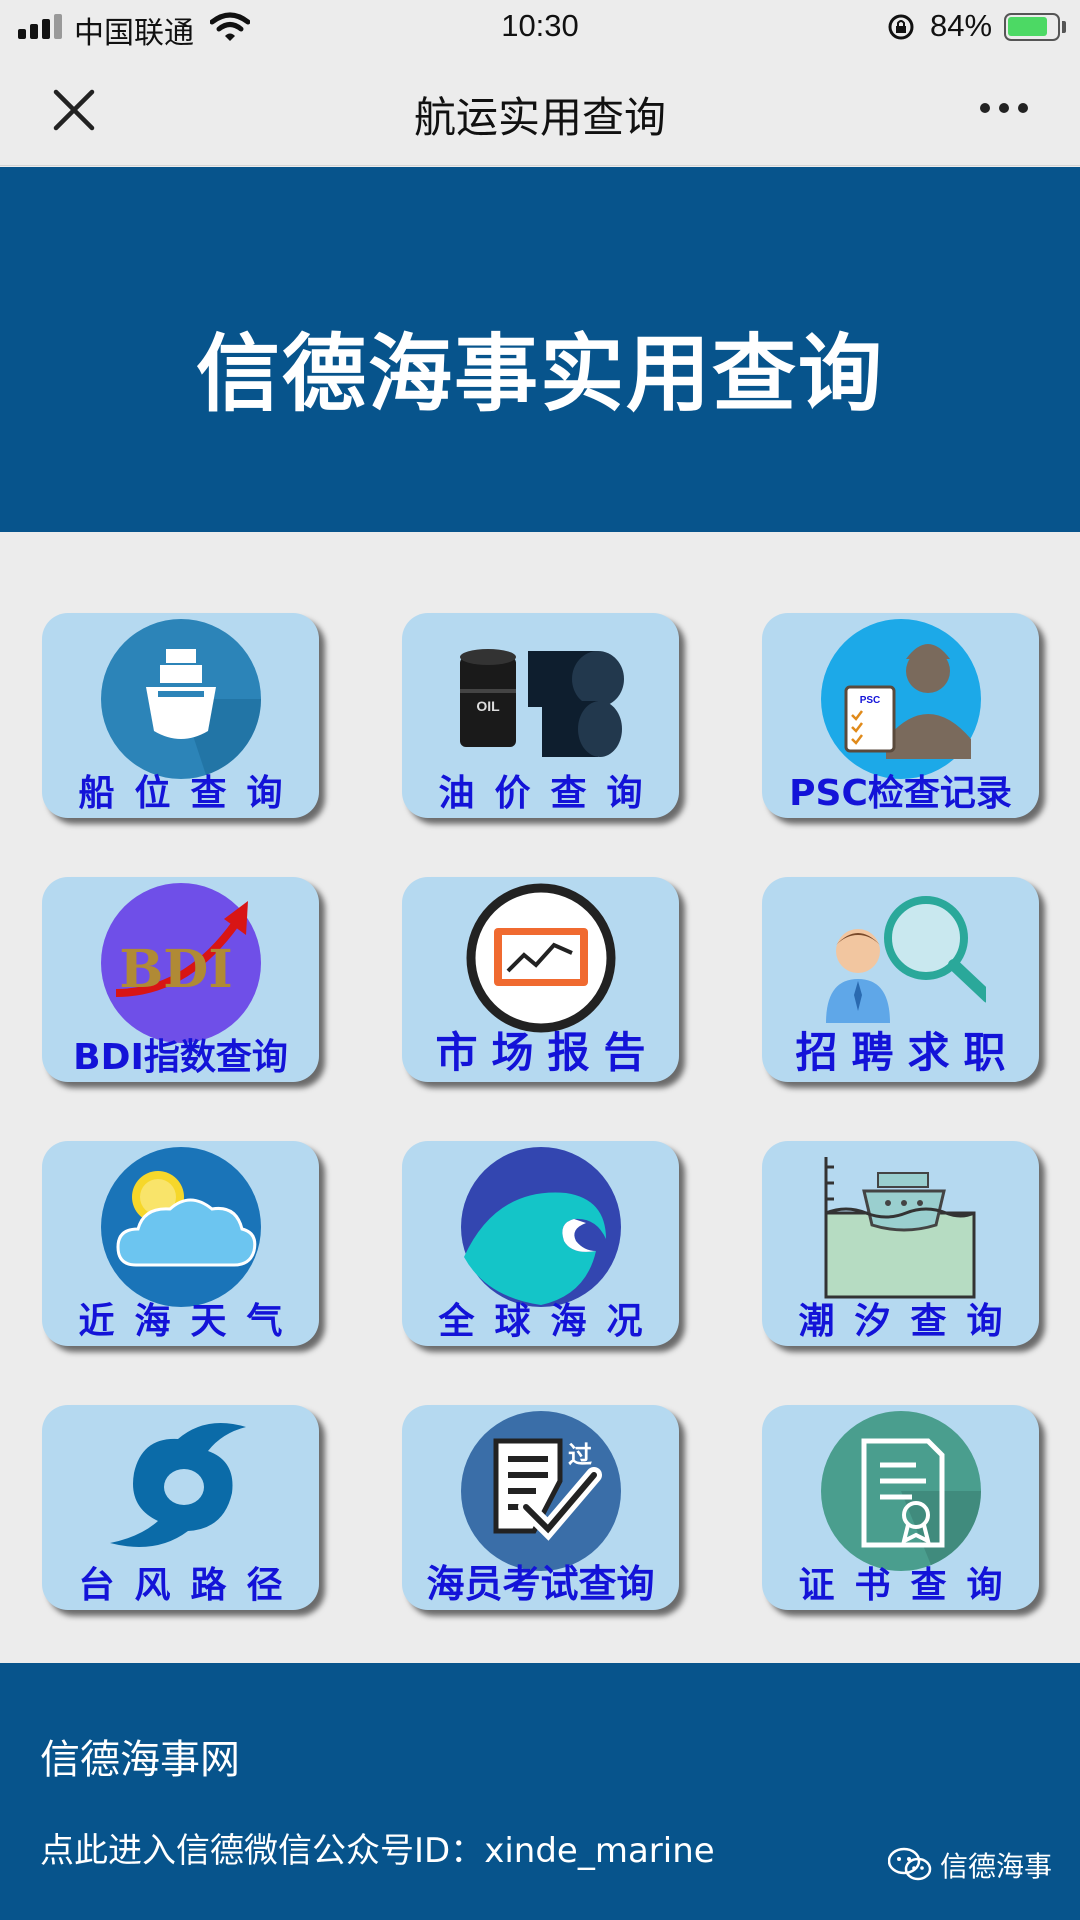 Image resolution: width=1080 pixels, height=1920 pixels. I want to click on battery-icon, so click(1032, 27).